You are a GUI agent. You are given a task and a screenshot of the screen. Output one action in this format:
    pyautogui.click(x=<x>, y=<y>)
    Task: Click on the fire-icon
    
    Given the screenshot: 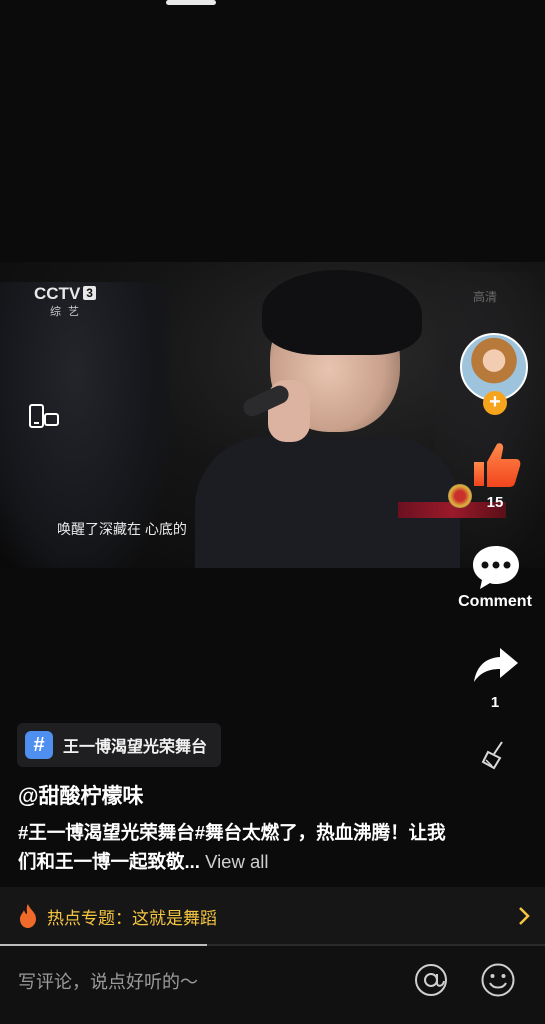 What is the action you would take?
    pyautogui.click(x=28, y=916)
    